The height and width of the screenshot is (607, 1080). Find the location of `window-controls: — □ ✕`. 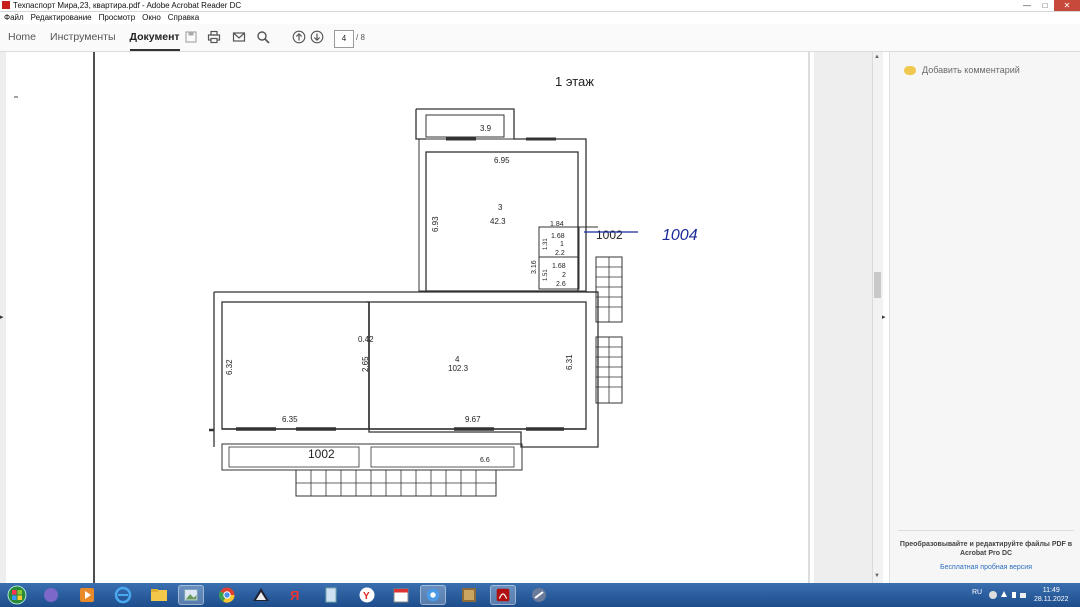

window-controls: — □ ✕ is located at coordinates (1049, 5).